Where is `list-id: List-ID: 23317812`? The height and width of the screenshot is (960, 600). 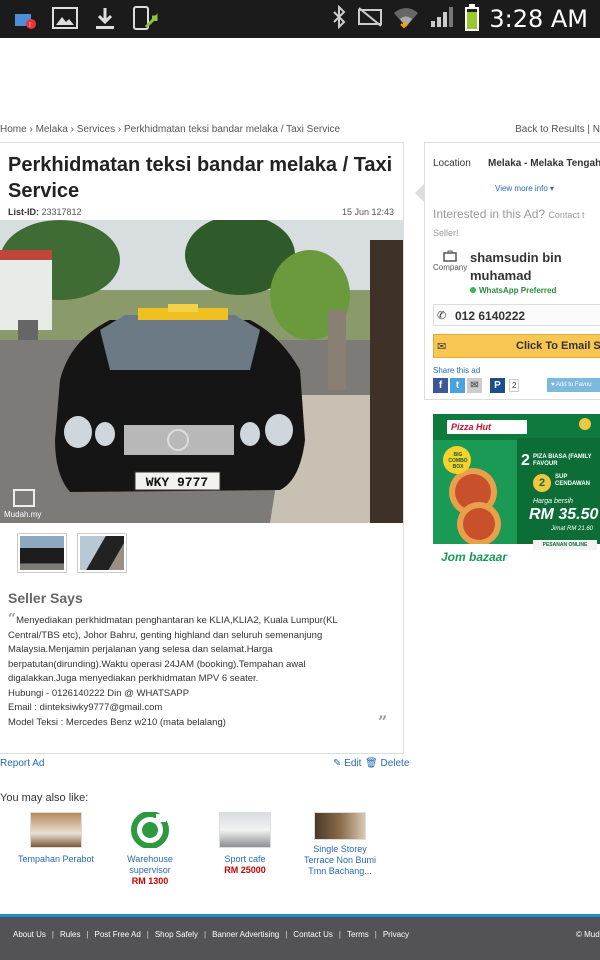
list-id: List-ID: 23317812 is located at coordinates (45, 212).